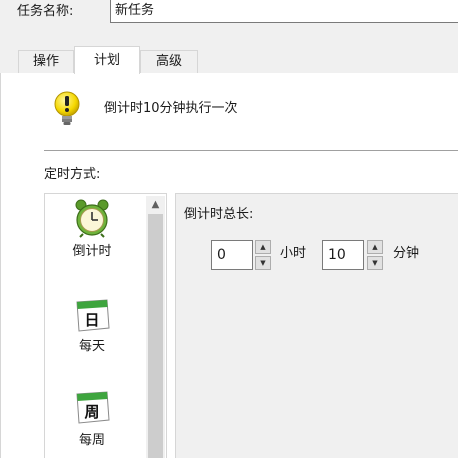  What do you see at coordinates (72, 174) in the screenshot?
I see `schedule-mode-label: 定时方式:` at bounding box center [72, 174].